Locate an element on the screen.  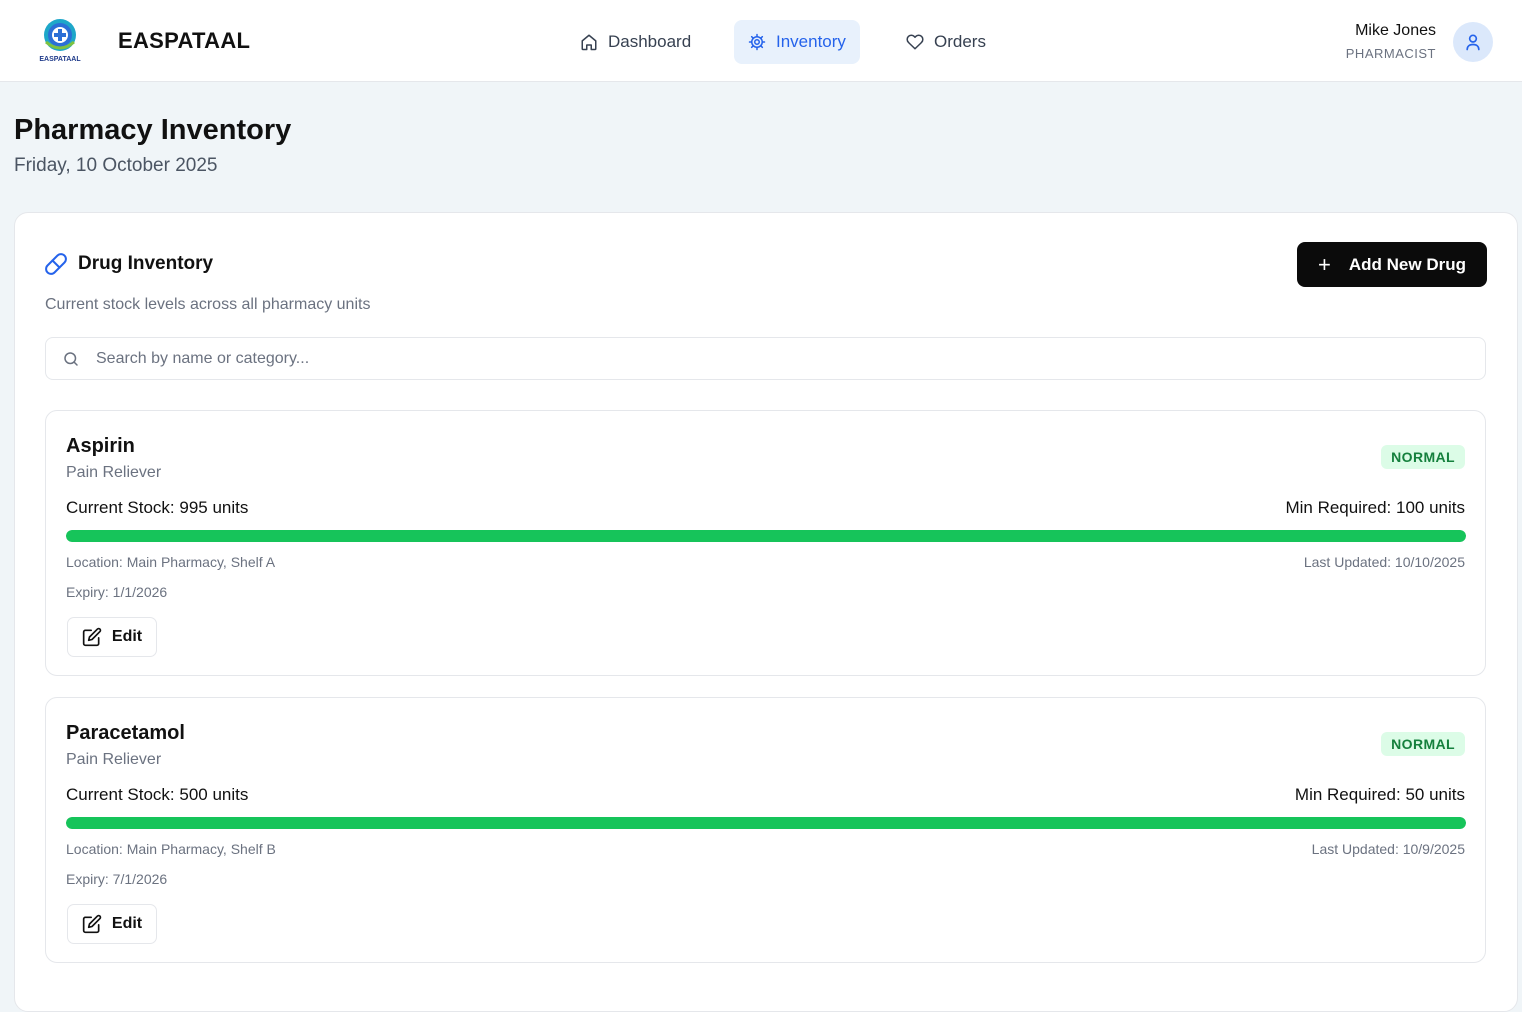
add-new-drug-label: Add New Drug is located at coordinates (1407, 264).